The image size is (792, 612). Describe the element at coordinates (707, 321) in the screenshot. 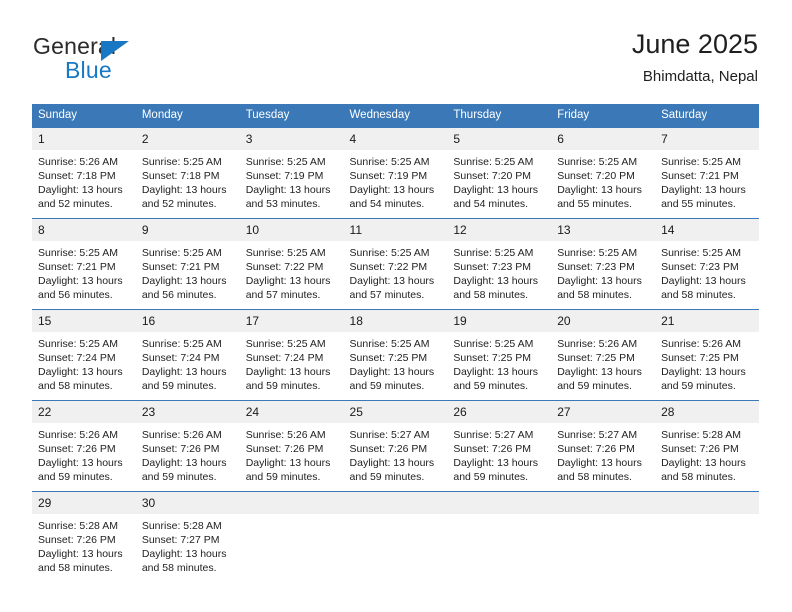

I see `day-number: 21` at that location.